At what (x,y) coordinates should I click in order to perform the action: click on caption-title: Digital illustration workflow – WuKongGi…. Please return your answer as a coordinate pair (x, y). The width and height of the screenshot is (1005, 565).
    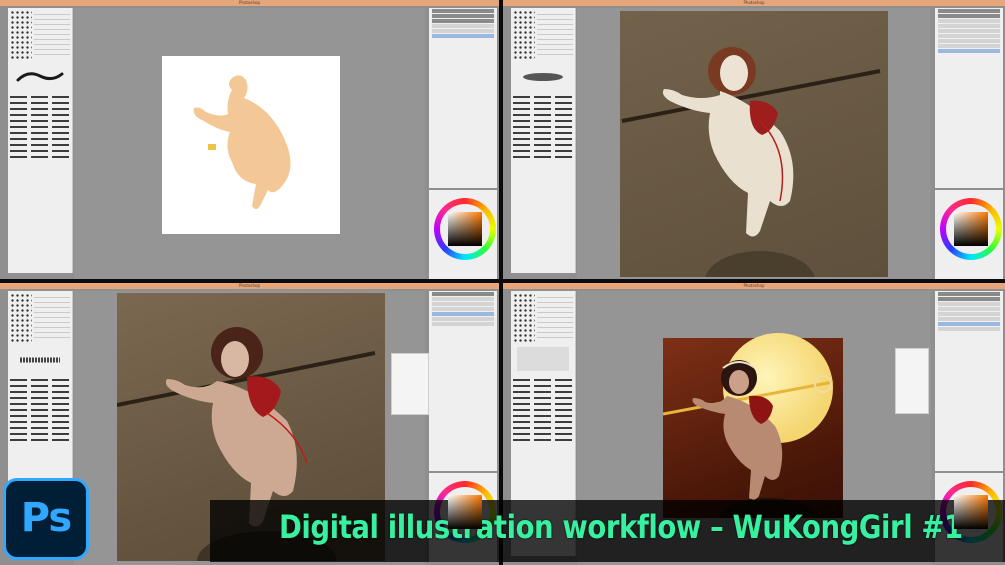
    Looking at the image, I should click on (621, 527).